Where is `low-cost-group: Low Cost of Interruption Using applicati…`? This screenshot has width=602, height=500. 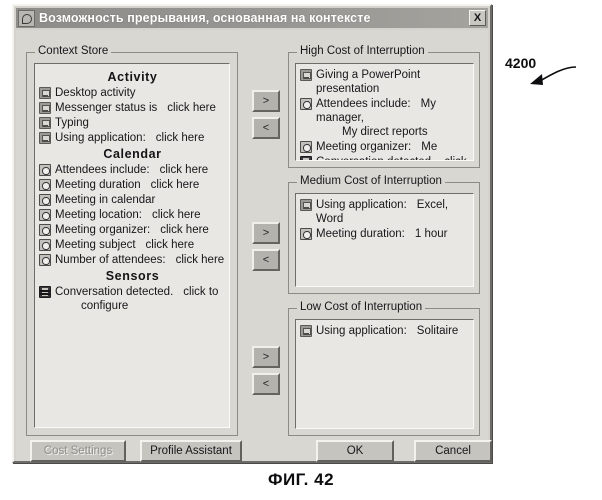
low-cost-group: Low Cost of Interruption Using applicati… is located at coordinates (384, 368).